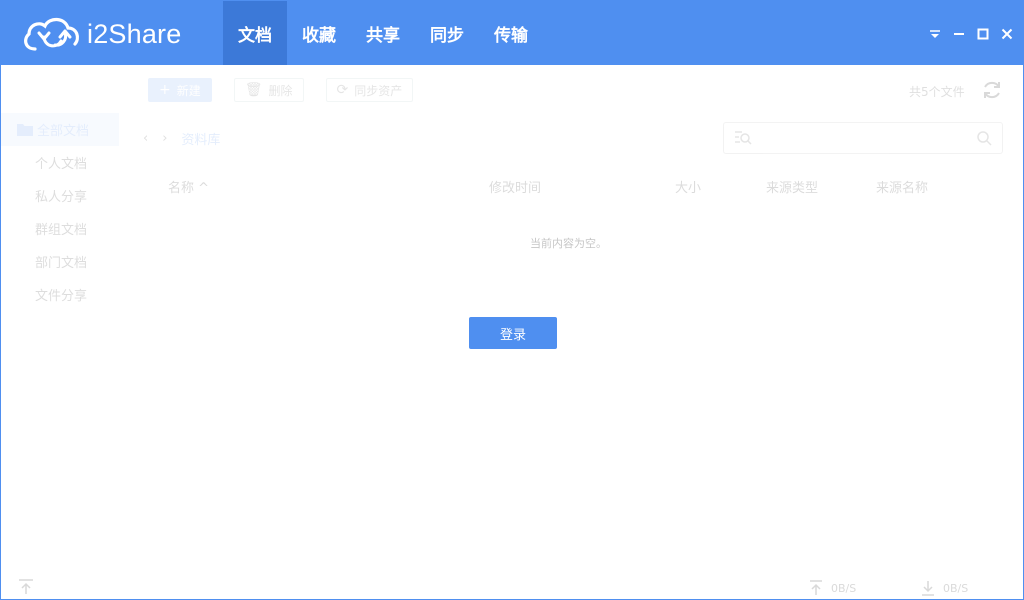  I want to click on sidebar: 全部文档 个人文档 私人分享 群组文档 部门文档 文件分享, so click(60, 212).